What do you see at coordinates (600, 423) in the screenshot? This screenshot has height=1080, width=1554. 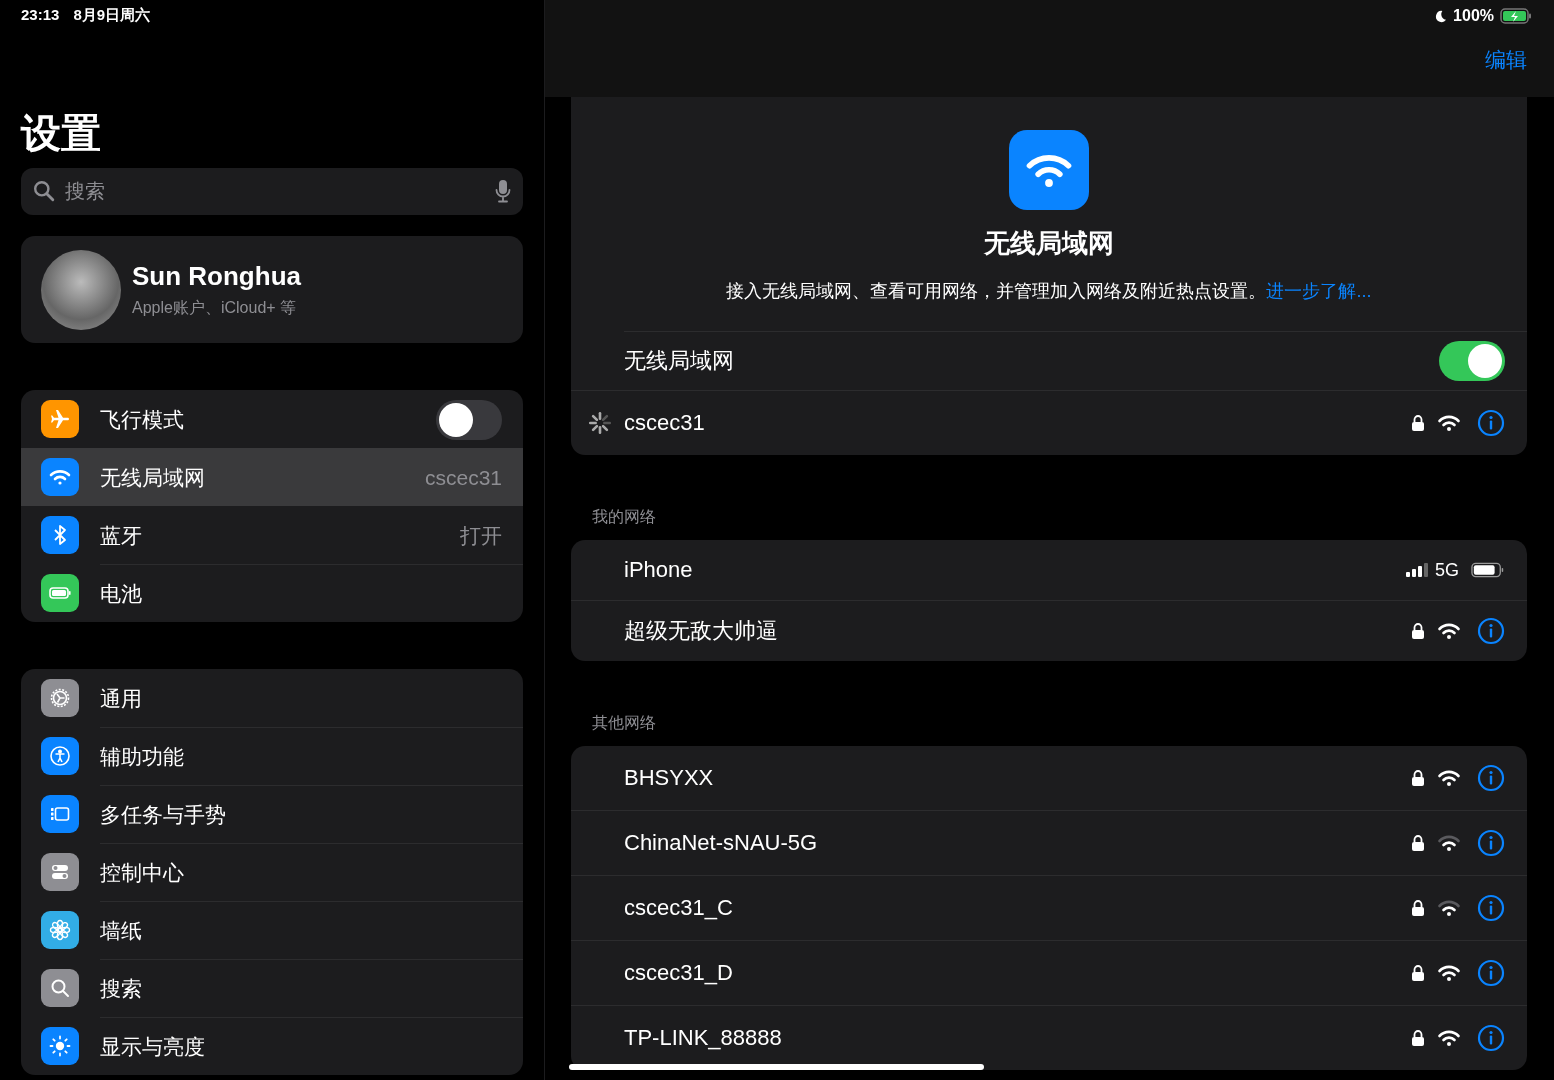 I see `loading-spinner-icon` at bounding box center [600, 423].